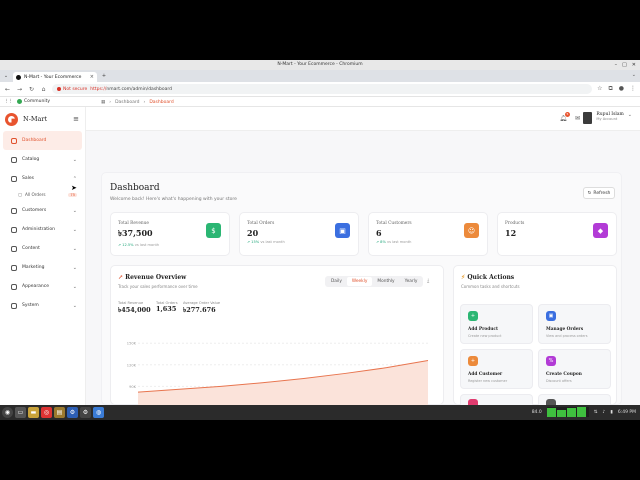  I want to click on workspace-indicator: 84.0, so click(537, 412).